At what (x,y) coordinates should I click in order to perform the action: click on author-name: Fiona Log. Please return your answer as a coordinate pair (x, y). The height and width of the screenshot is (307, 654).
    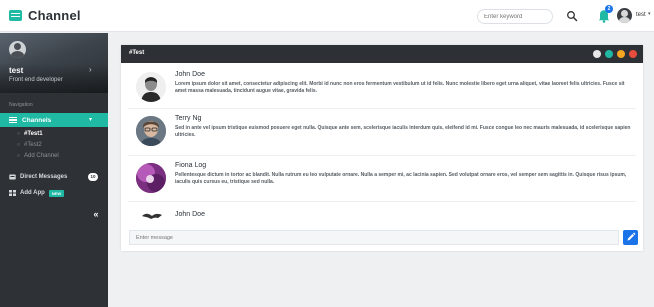
    Looking at the image, I should click on (190, 165).